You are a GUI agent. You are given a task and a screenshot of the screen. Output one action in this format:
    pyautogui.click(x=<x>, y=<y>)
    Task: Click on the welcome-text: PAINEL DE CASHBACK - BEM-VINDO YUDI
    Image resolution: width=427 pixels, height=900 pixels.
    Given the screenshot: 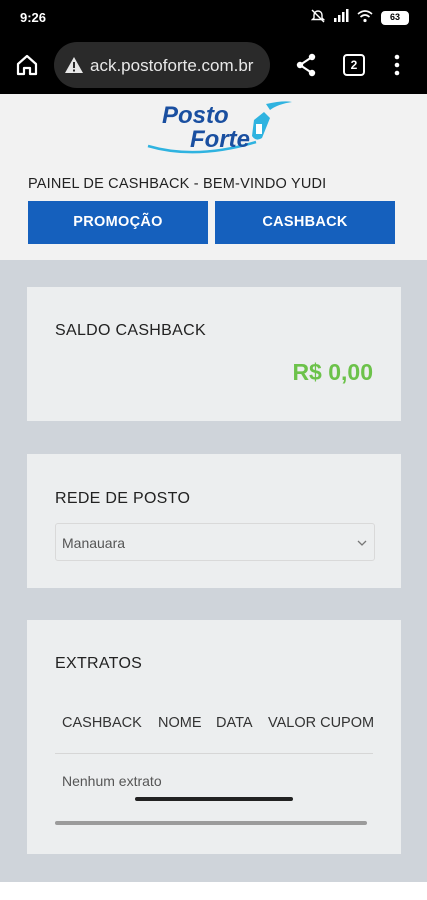 What is the action you would take?
    pyautogui.click(x=177, y=184)
    